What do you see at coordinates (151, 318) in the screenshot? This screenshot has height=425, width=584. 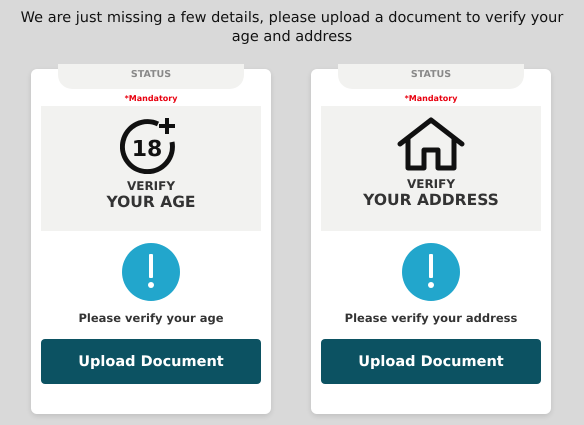 I see `status-message: Please verify your age` at bounding box center [151, 318].